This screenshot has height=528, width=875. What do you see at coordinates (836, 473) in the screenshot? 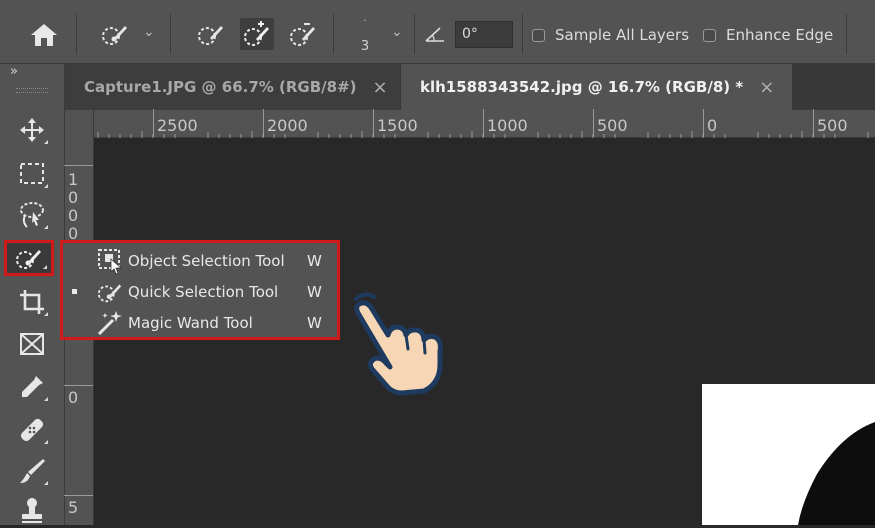
I see `image-content` at bounding box center [836, 473].